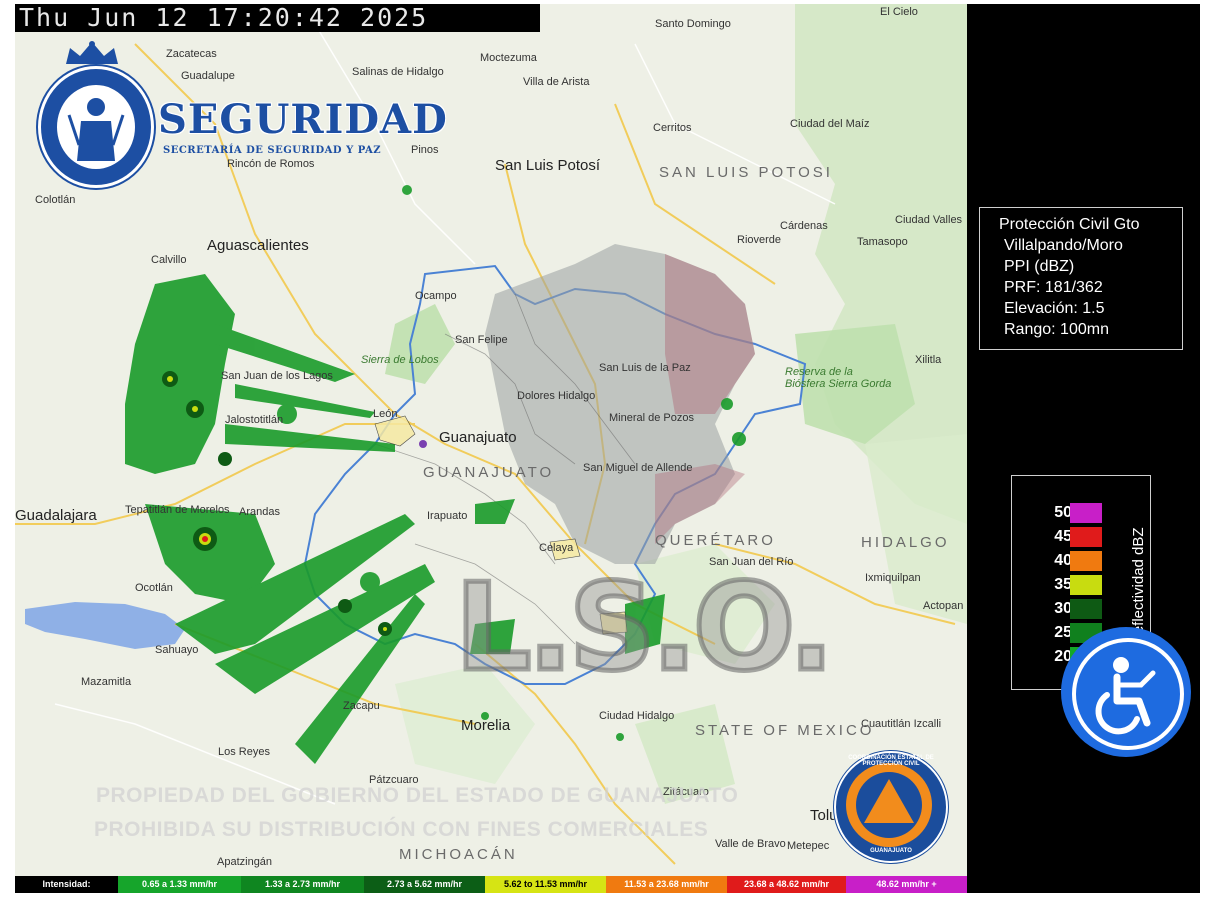 The width and height of the screenshot is (1218, 901). Describe the element at coordinates (481, 340) in the screenshot. I see `city-label-san-felipe: San Felipe` at that location.